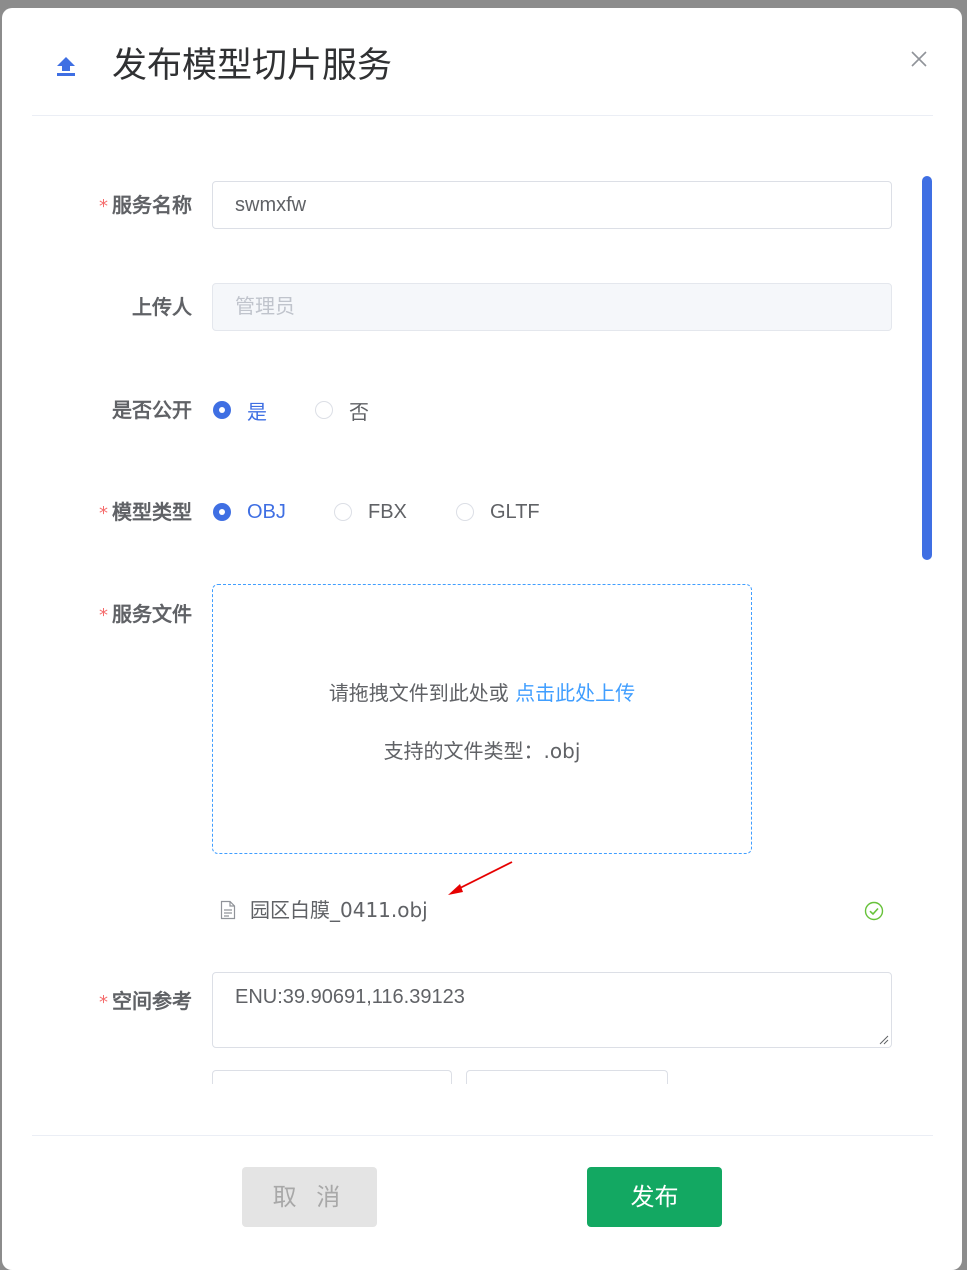  I want to click on is-public-label: 是否公开, so click(152, 410).